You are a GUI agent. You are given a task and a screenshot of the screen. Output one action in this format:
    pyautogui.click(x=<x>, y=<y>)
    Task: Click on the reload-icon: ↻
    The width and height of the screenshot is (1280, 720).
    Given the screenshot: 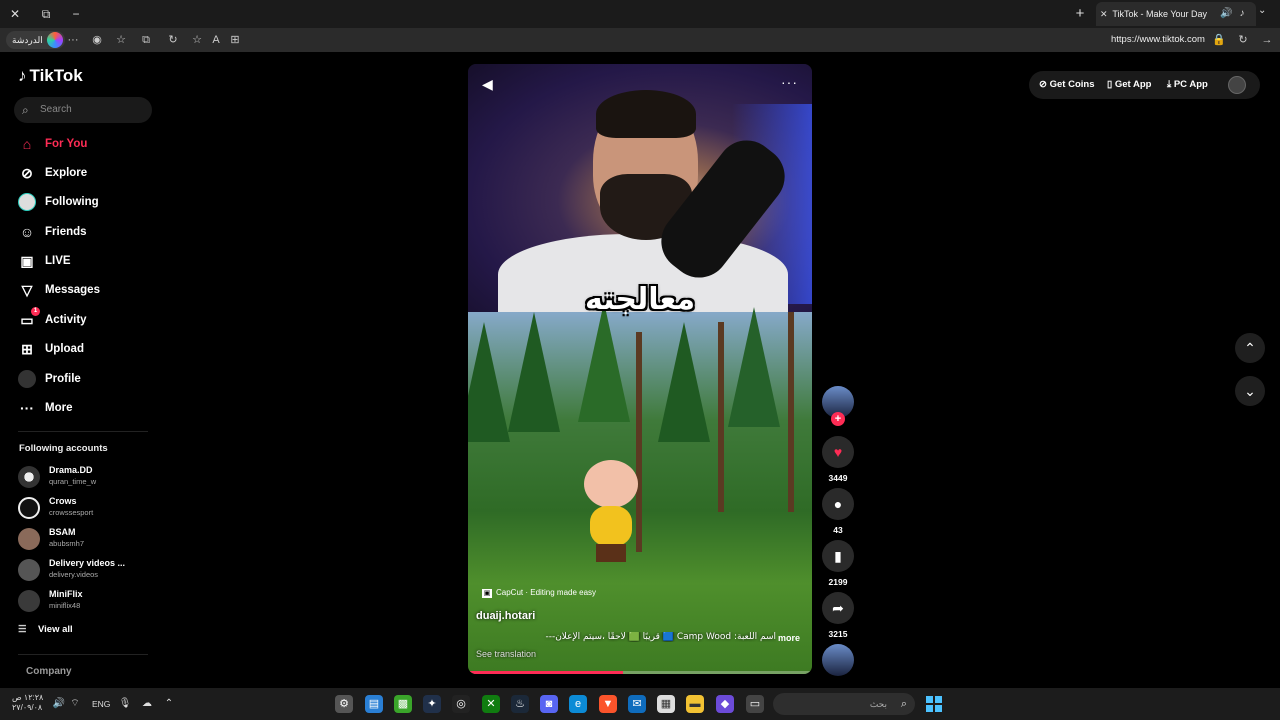 What is the action you would take?
    pyautogui.click(x=1243, y=40)
    